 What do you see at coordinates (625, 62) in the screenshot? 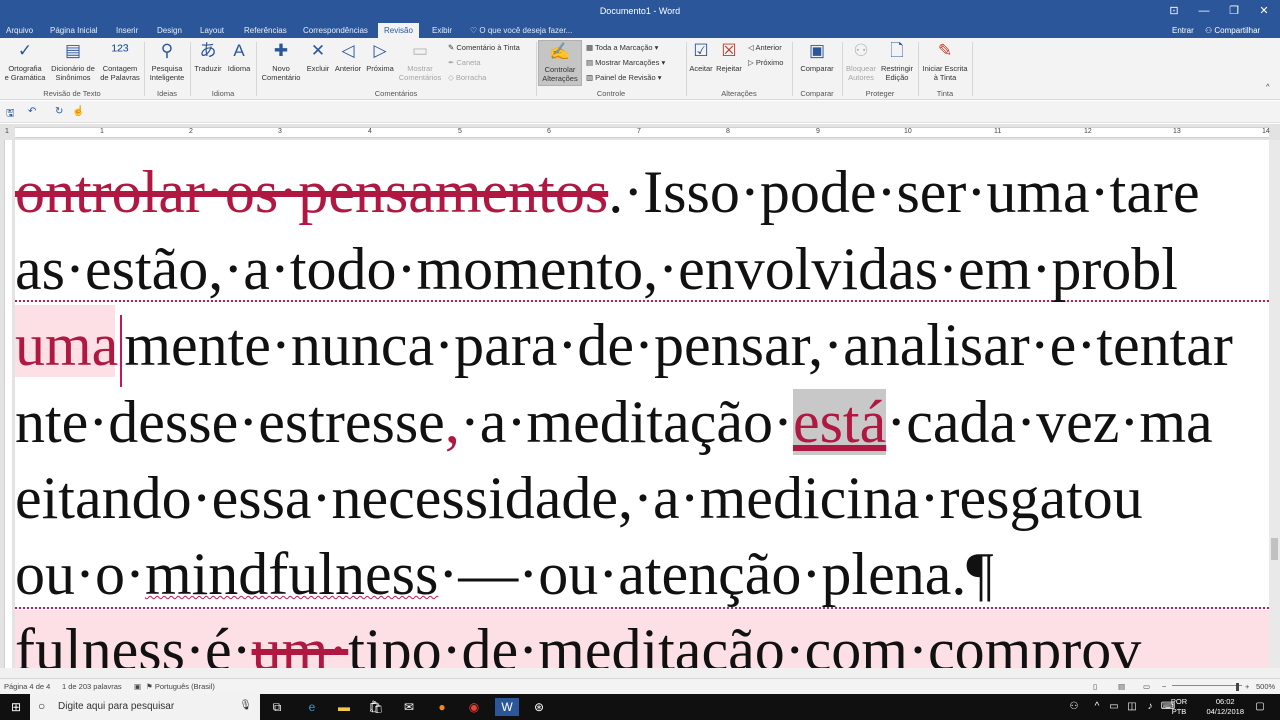
I see `show-markup-dropdown: ▤ Mostrar Marcações ▾` at bounding box center [625, 62].